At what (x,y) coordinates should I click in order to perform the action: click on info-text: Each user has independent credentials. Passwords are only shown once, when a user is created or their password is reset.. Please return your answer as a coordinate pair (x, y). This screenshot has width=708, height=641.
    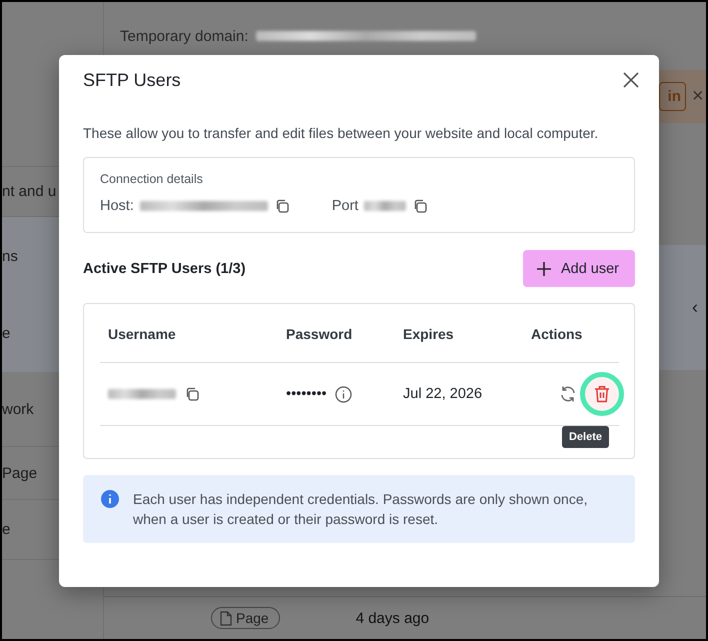
    Looking at the image, I should click on (360, 509).